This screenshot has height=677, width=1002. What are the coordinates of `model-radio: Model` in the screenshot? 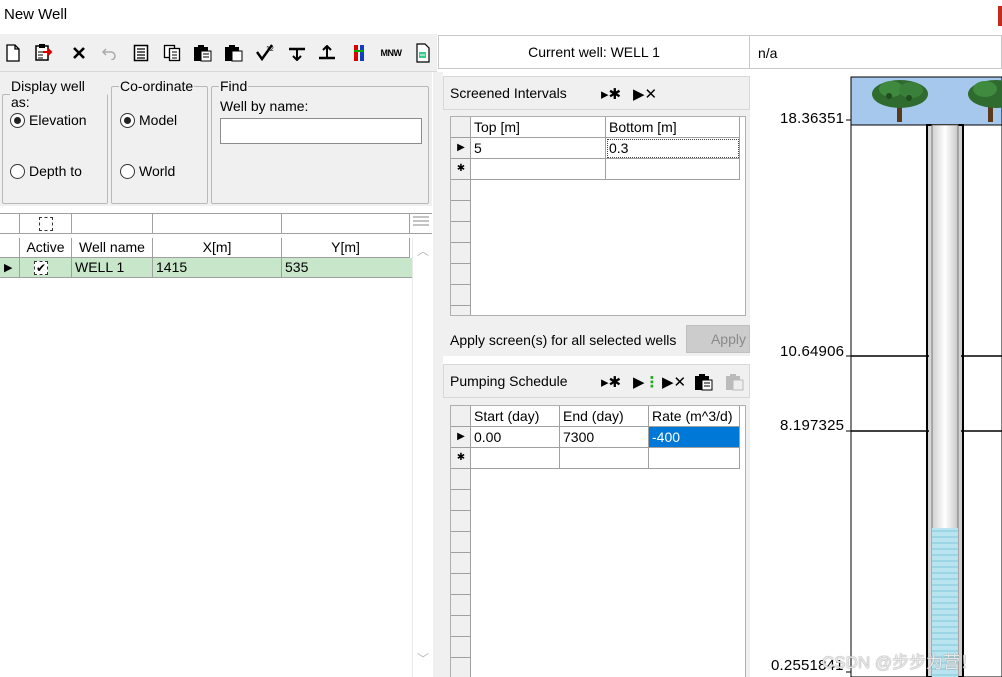 It's located at (148, 120).